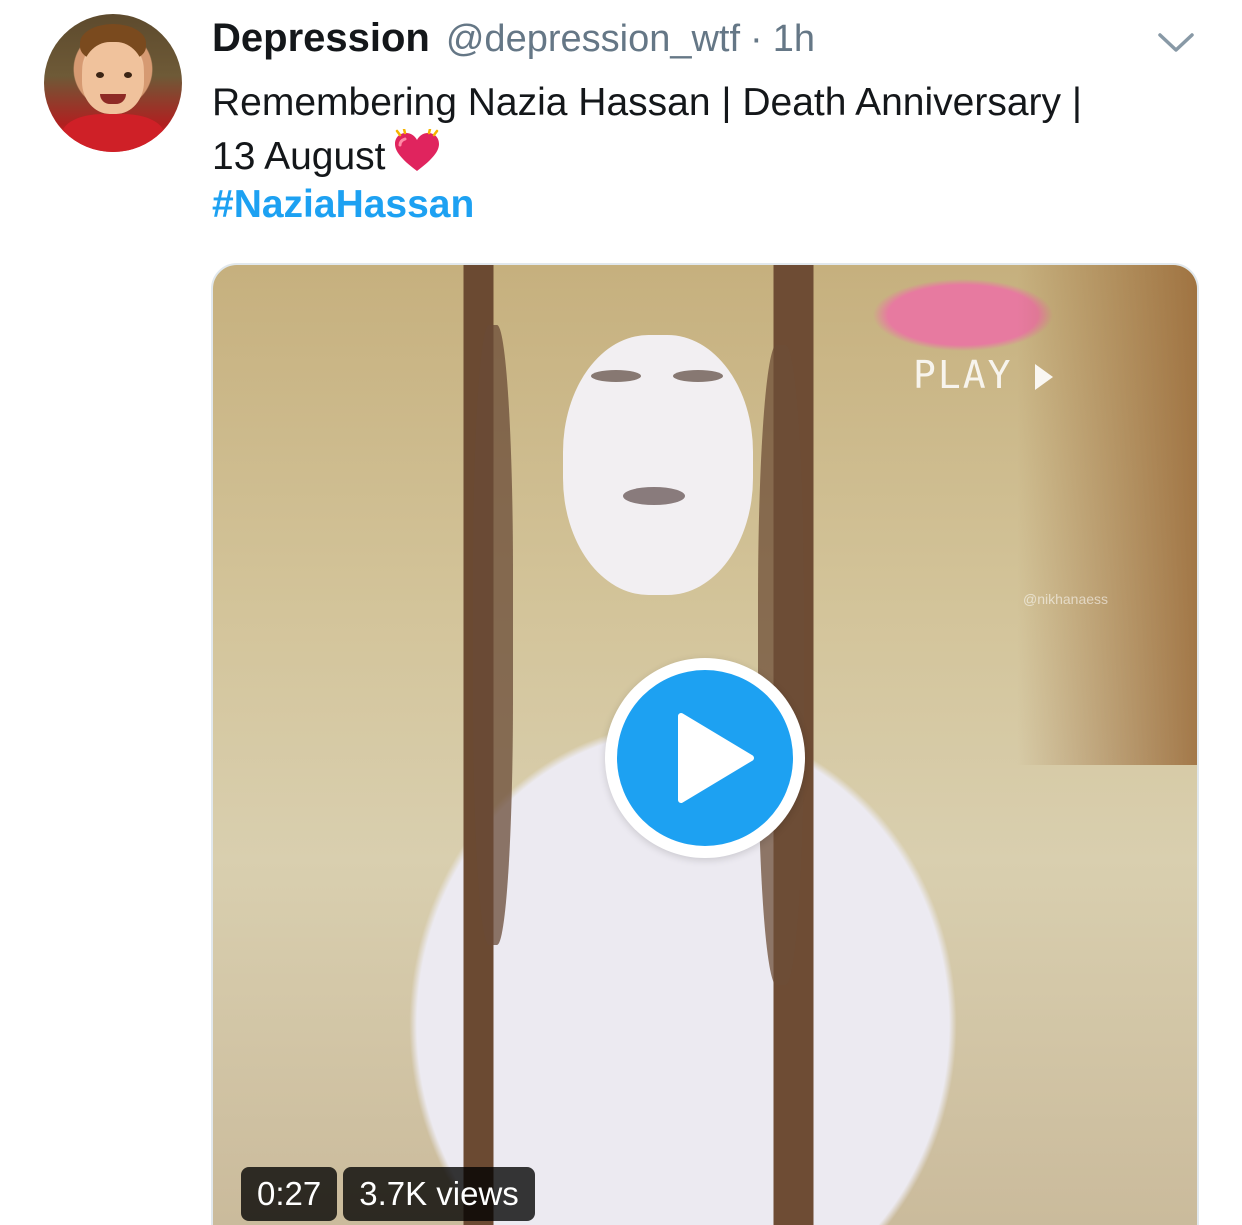 Image resolution: width=1242 pixels, height=1225 pixels. I want to click on video-views: 3.7K views, so click(439, 1194).